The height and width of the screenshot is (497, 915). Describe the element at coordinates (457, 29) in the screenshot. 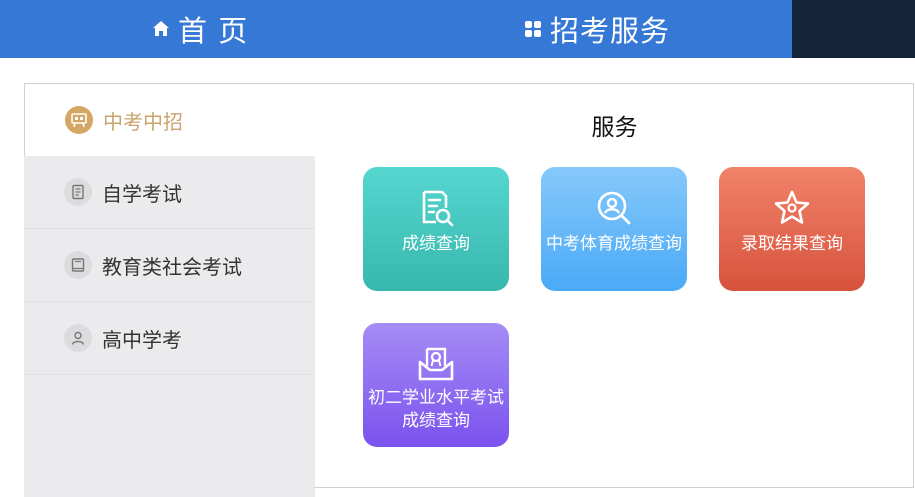

I see `top-nav-bar: 首 页 招考服务` at that location.